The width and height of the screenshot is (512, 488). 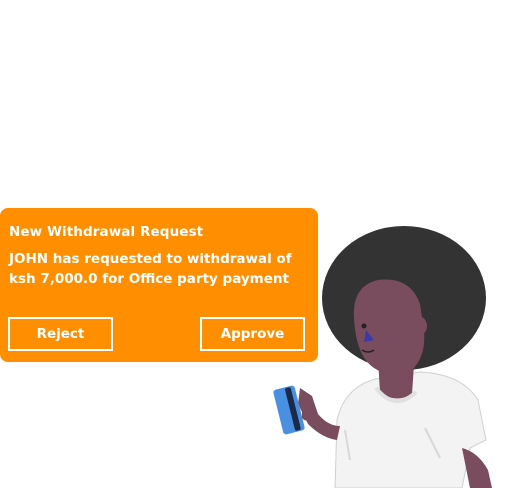 What do you see at coordinates (106, 232) in the screenshot?
I see `notification-title: New Withdrawal Request` at bounding box center [106, 232].